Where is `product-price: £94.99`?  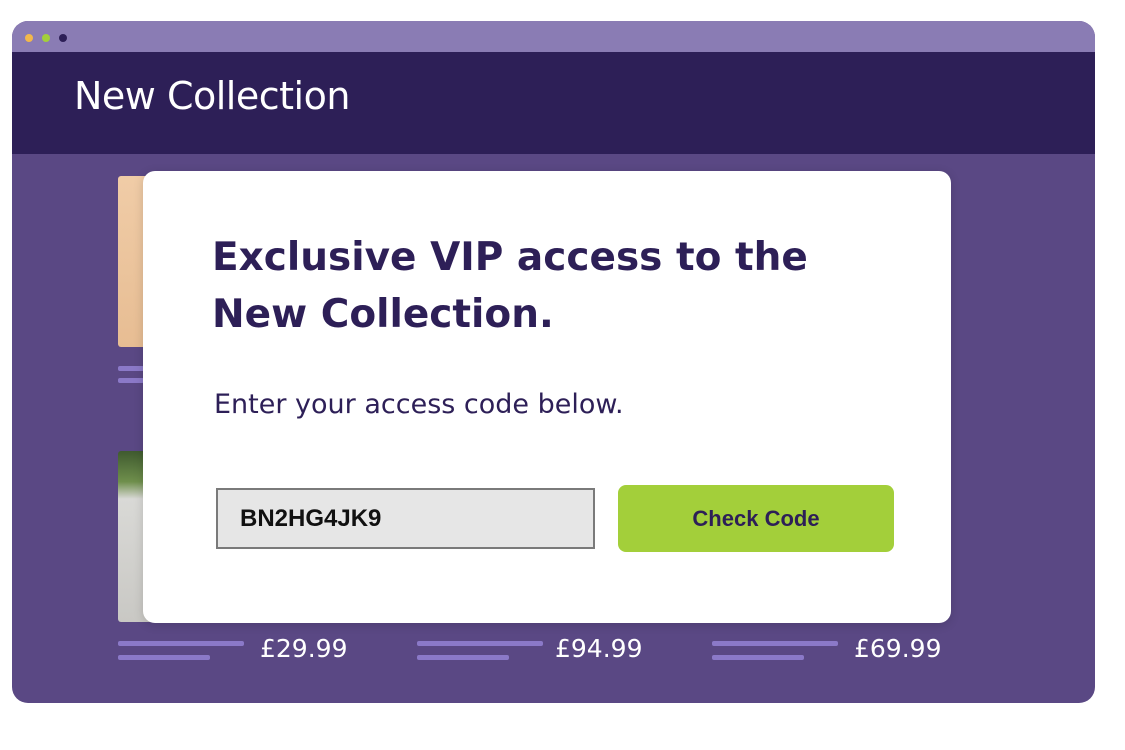 product-price: £94.99 is located at coordinates (599, 648).